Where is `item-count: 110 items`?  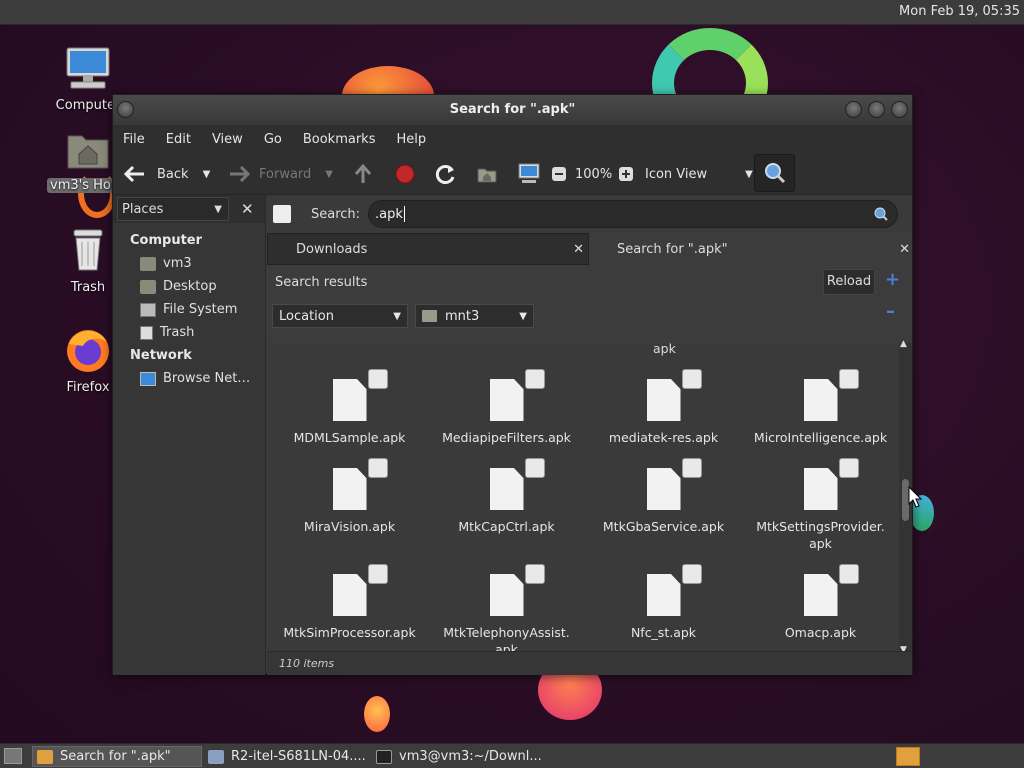 item-count: 110 items is located at coordinates (307, 663).